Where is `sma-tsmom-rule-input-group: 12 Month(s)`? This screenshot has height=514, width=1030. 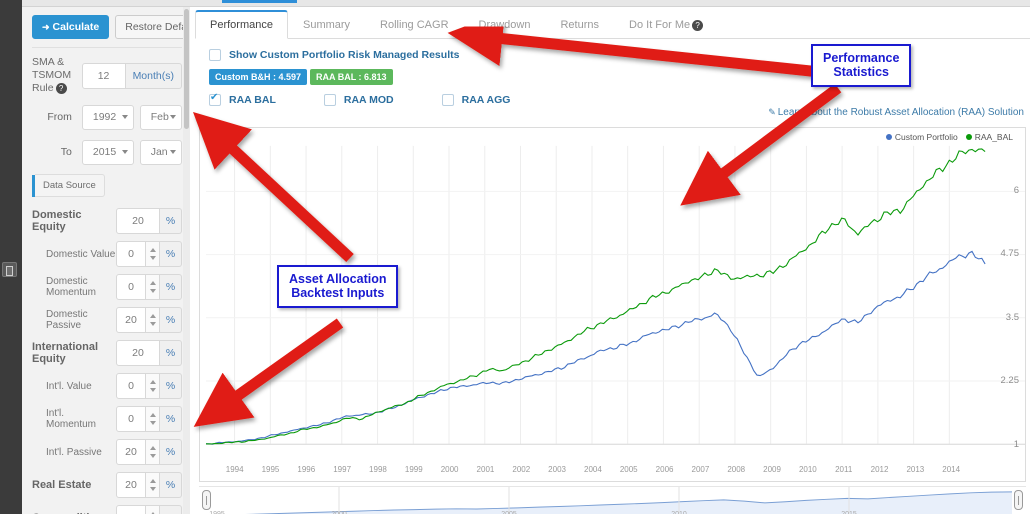 sma-tsmom-rule-input-group: 12 Month(s) is located at coordinates (131, 75).